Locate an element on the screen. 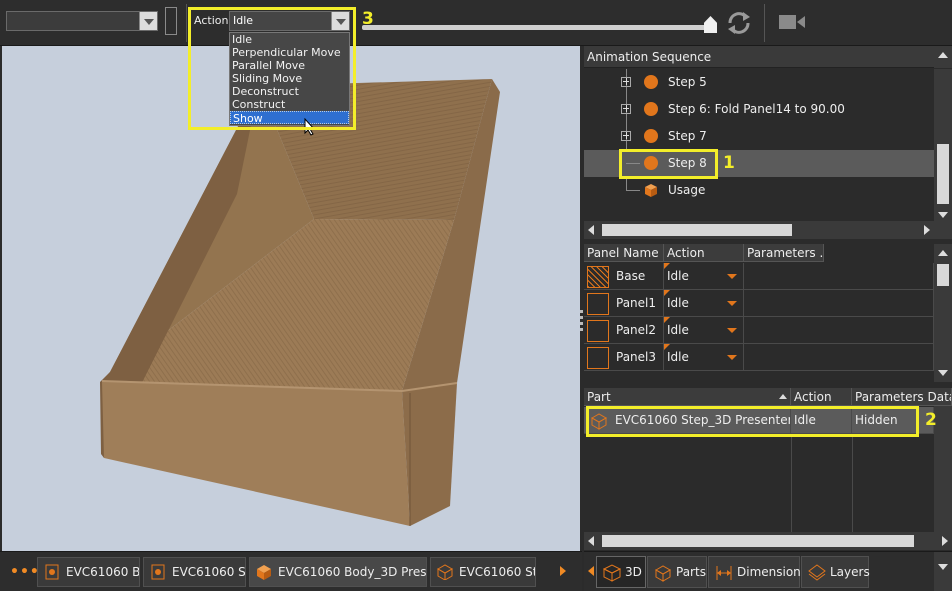 This screenshot has height=591, width=952. scroll-up-icon is located at coordinates (943, 253).